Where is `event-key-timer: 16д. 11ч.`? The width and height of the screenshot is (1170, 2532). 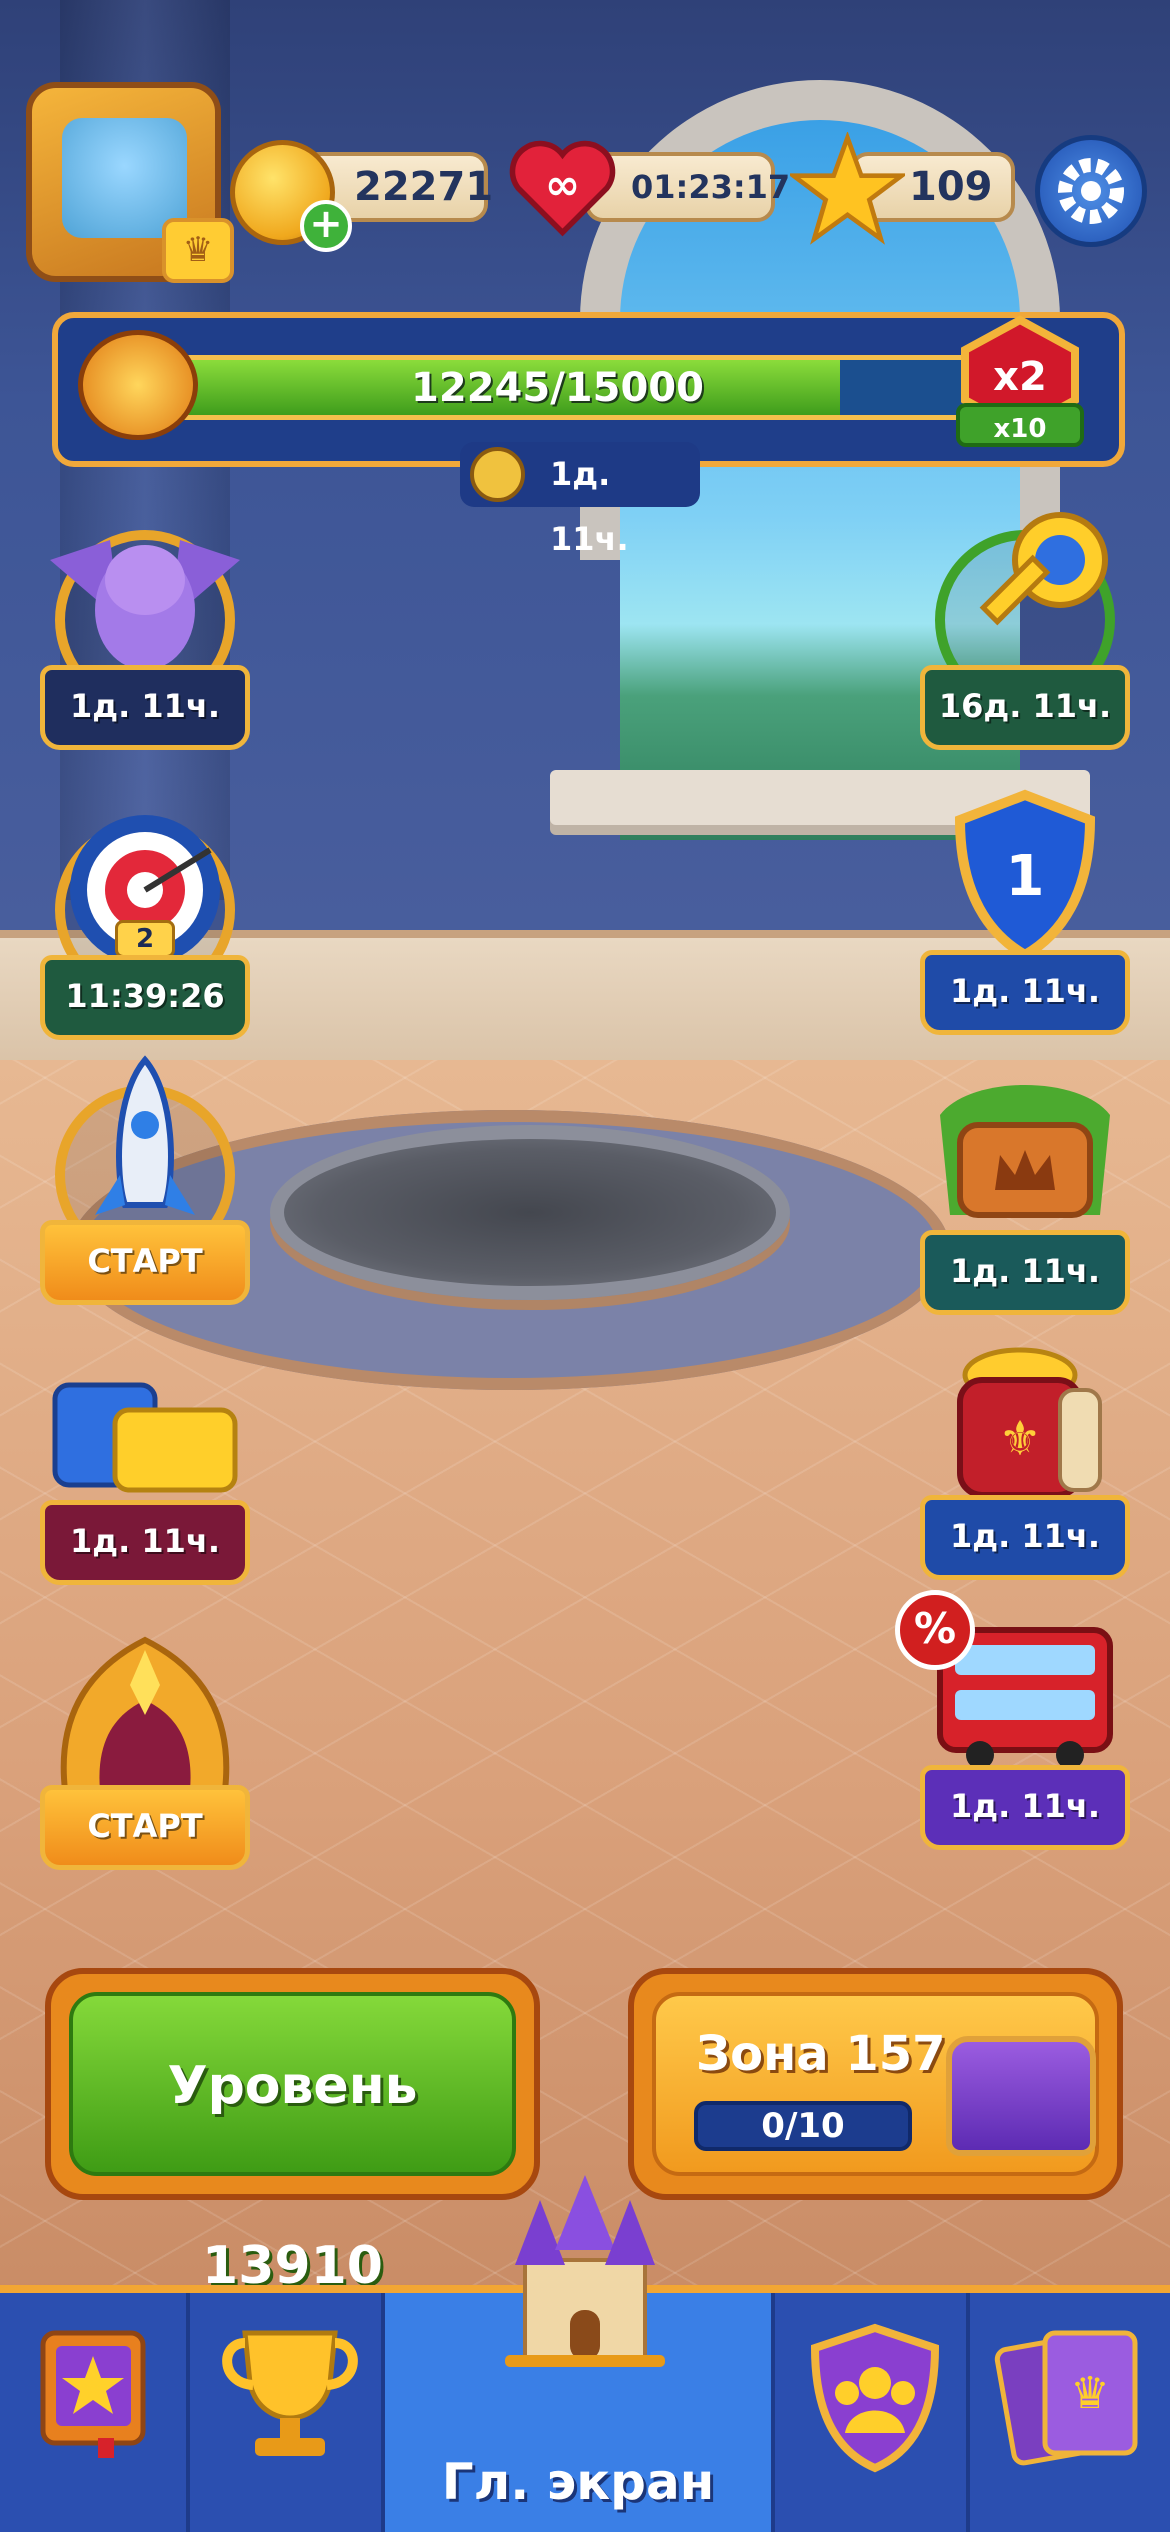
event-key-timer: 16д. 11ч. is located at coordinates (1025, 707).